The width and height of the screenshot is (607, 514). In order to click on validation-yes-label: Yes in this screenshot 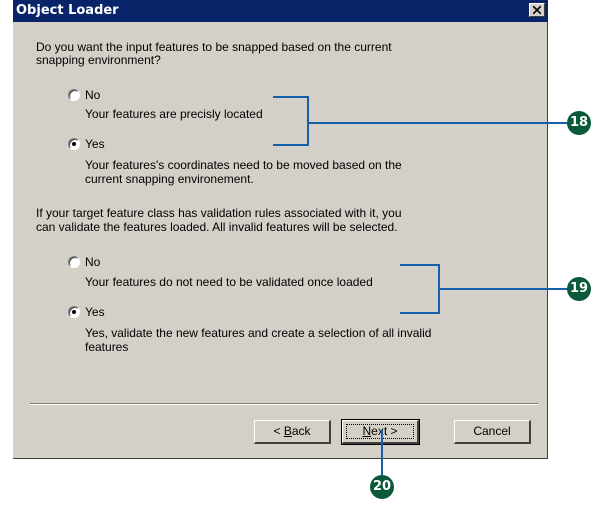, I will do `click(95, 312)`.